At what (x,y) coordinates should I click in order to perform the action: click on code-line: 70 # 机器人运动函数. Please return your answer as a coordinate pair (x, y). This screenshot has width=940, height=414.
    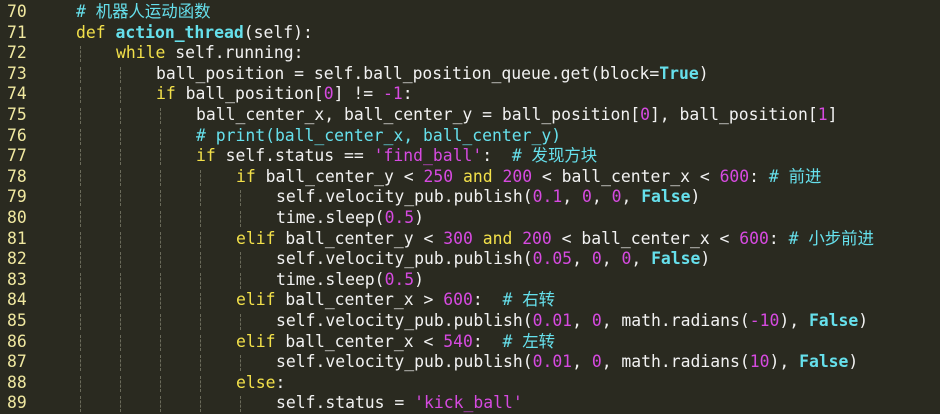
    Looking at the image, I should click on (470, 12).